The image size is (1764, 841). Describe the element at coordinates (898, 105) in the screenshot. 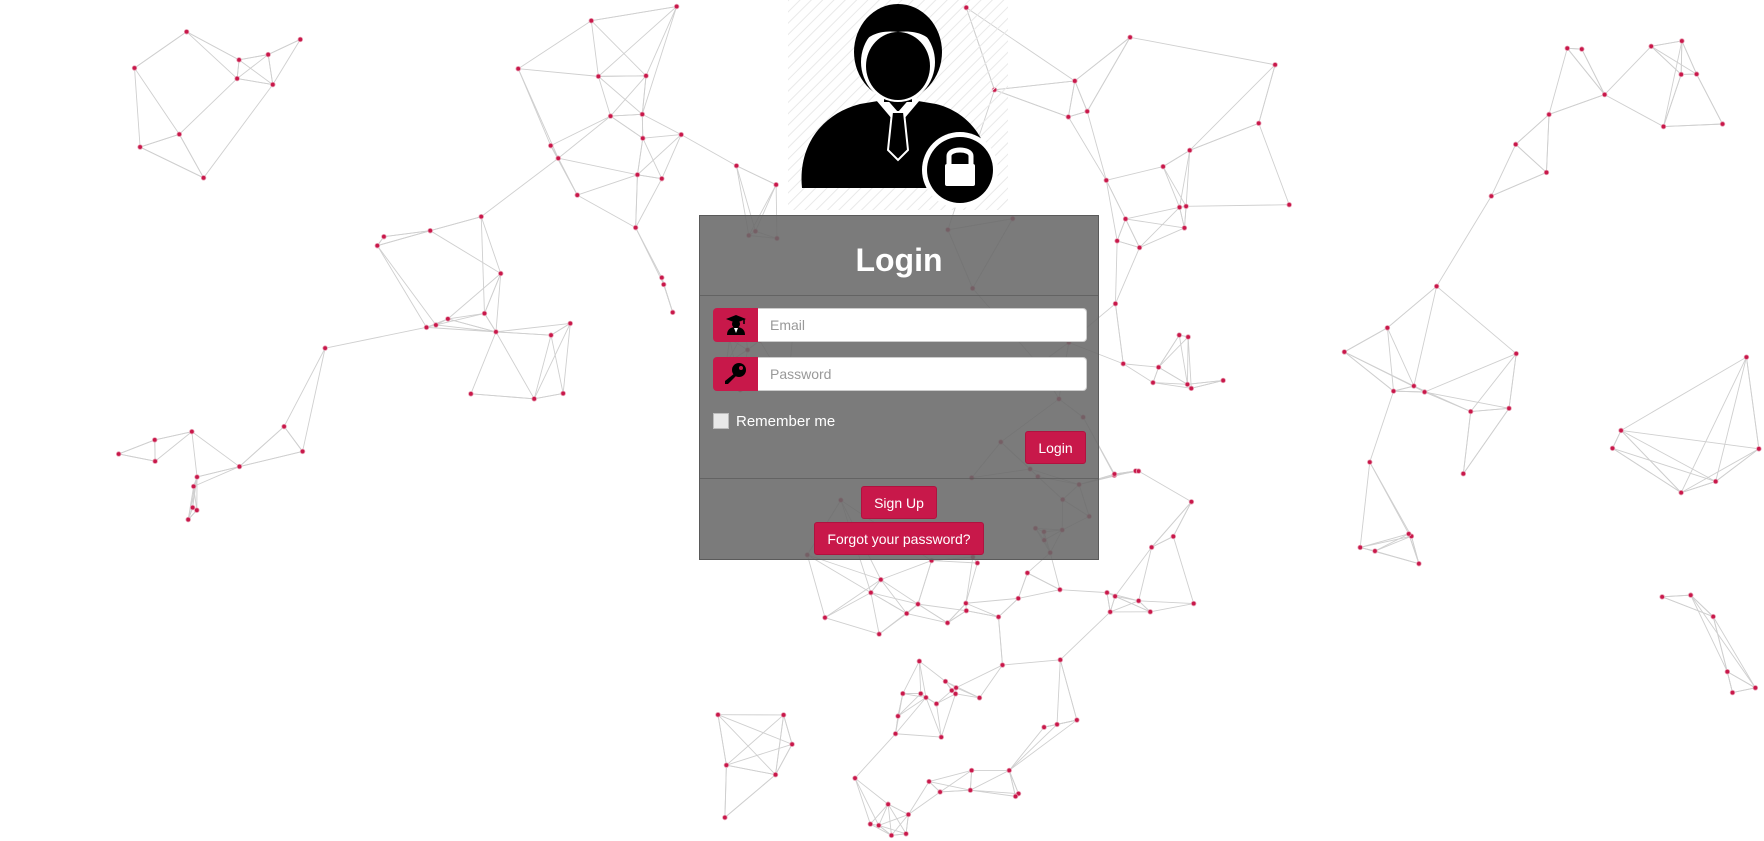

I see `user-lock-icon` at that location.